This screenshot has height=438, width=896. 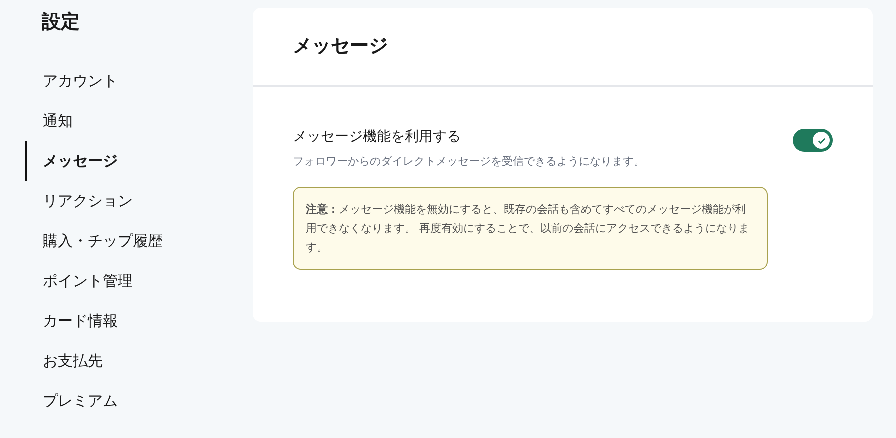 I want to click on setting-label: メッセージ機能を利用する, so click(x=377, y=137).